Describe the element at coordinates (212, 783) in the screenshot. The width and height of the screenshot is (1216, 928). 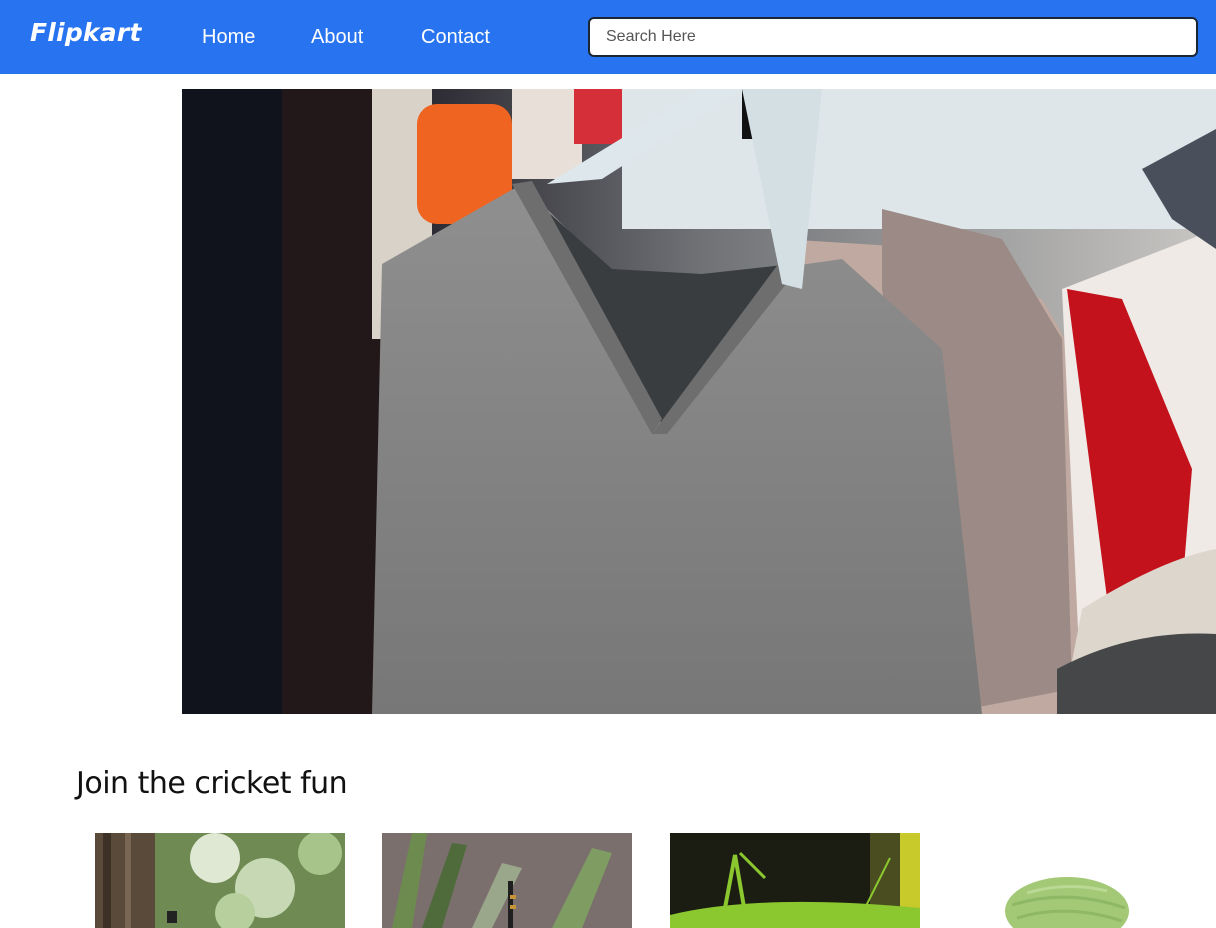
I see `section-title: Join the cricket fun` at that location.